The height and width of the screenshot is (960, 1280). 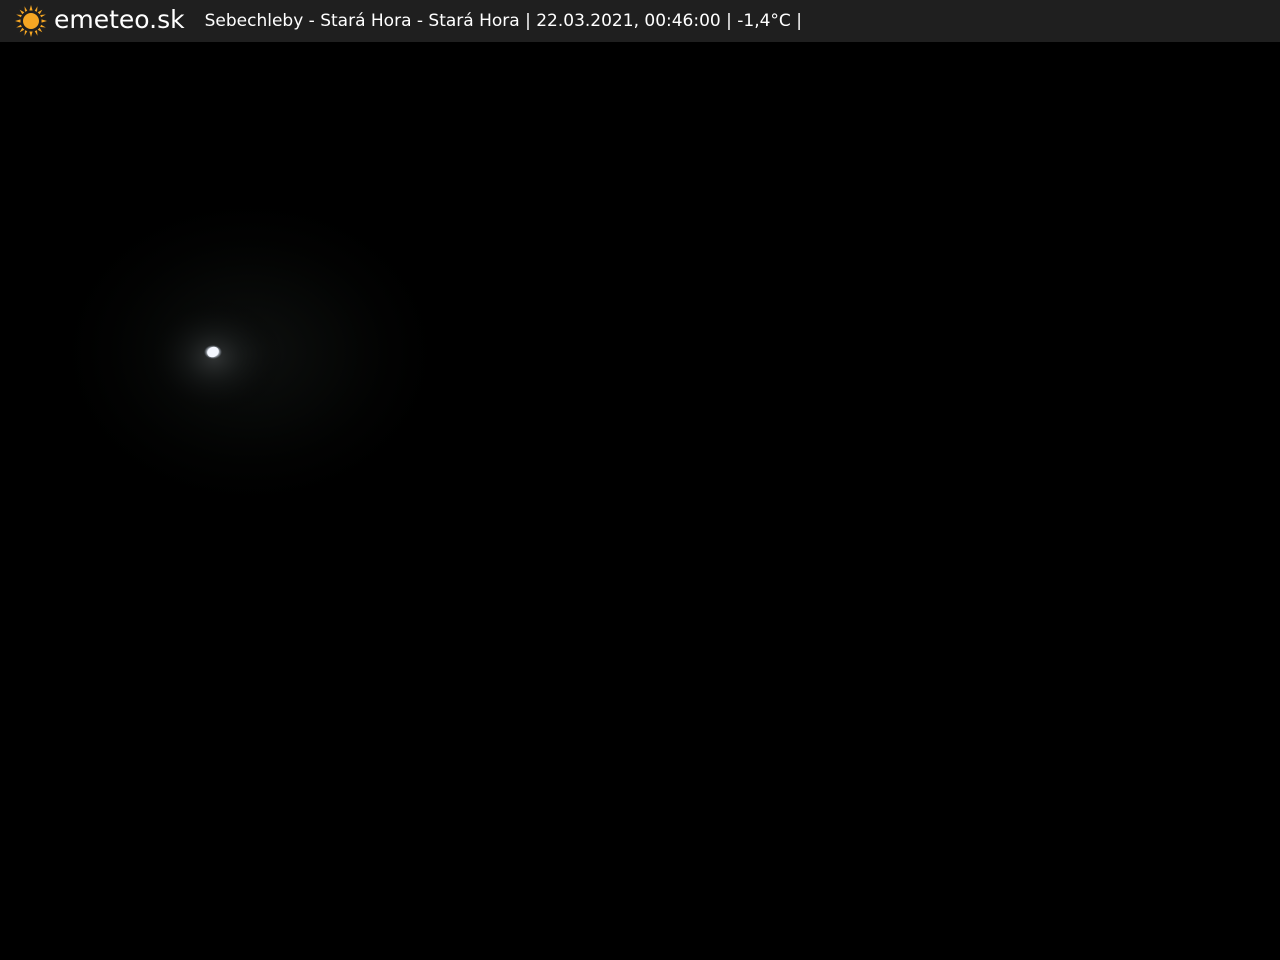 What do you see at coordinates (31, 21) in the screenshot?
I see `sun-icon` at bounding box center [31, 21].